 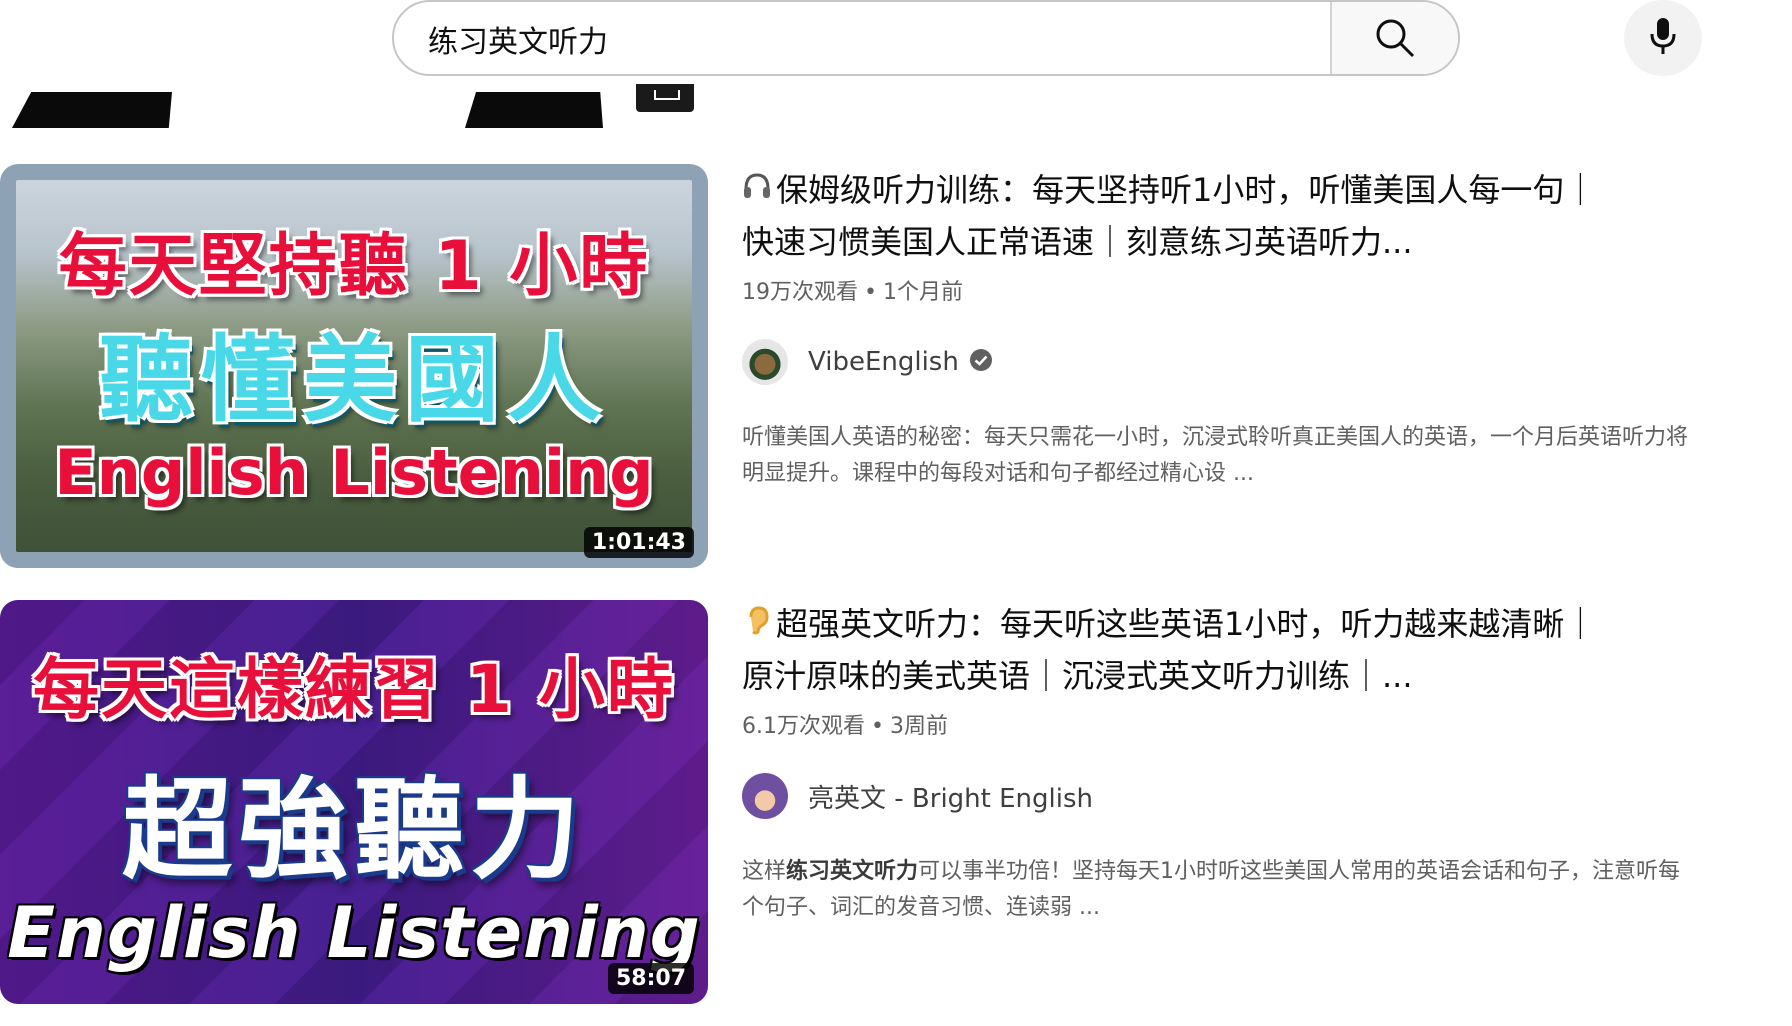 I want to click on video-metadata: 19万次观看 • 1个月前, so click(x=1222, y=291).